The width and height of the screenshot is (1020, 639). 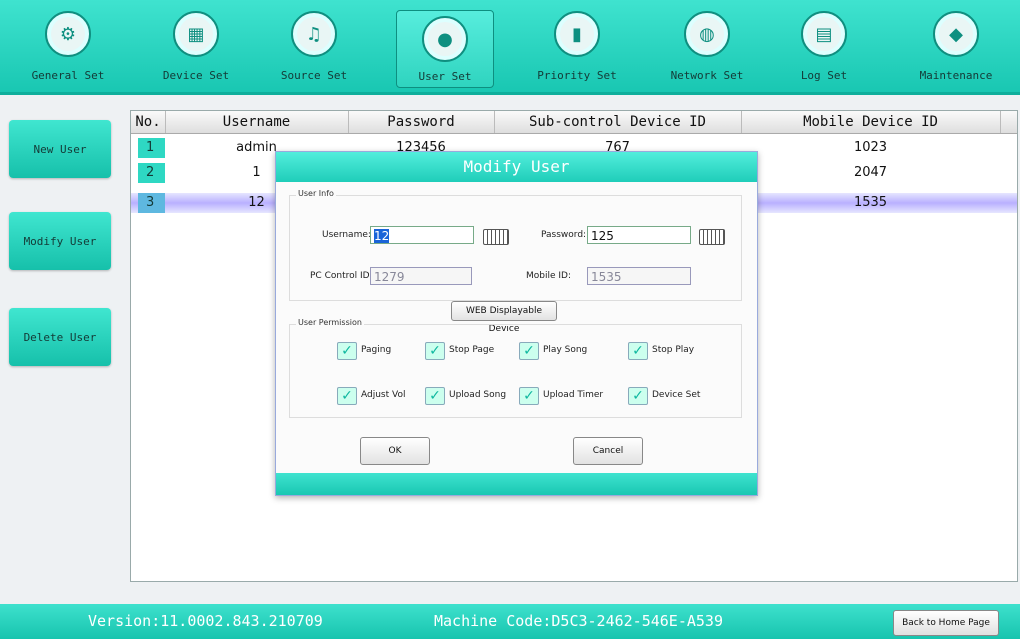 What do you see at coordinates (516, 167) in the screenshot?
I see `dialog-title: Modify User` at bounding box center [516, 167].